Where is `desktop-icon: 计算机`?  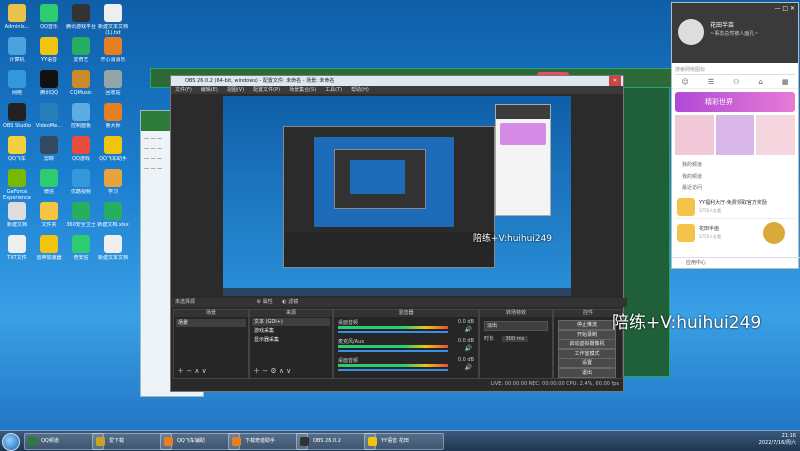 desktop-icon: 计算机 is located at coordinates (17, 53).